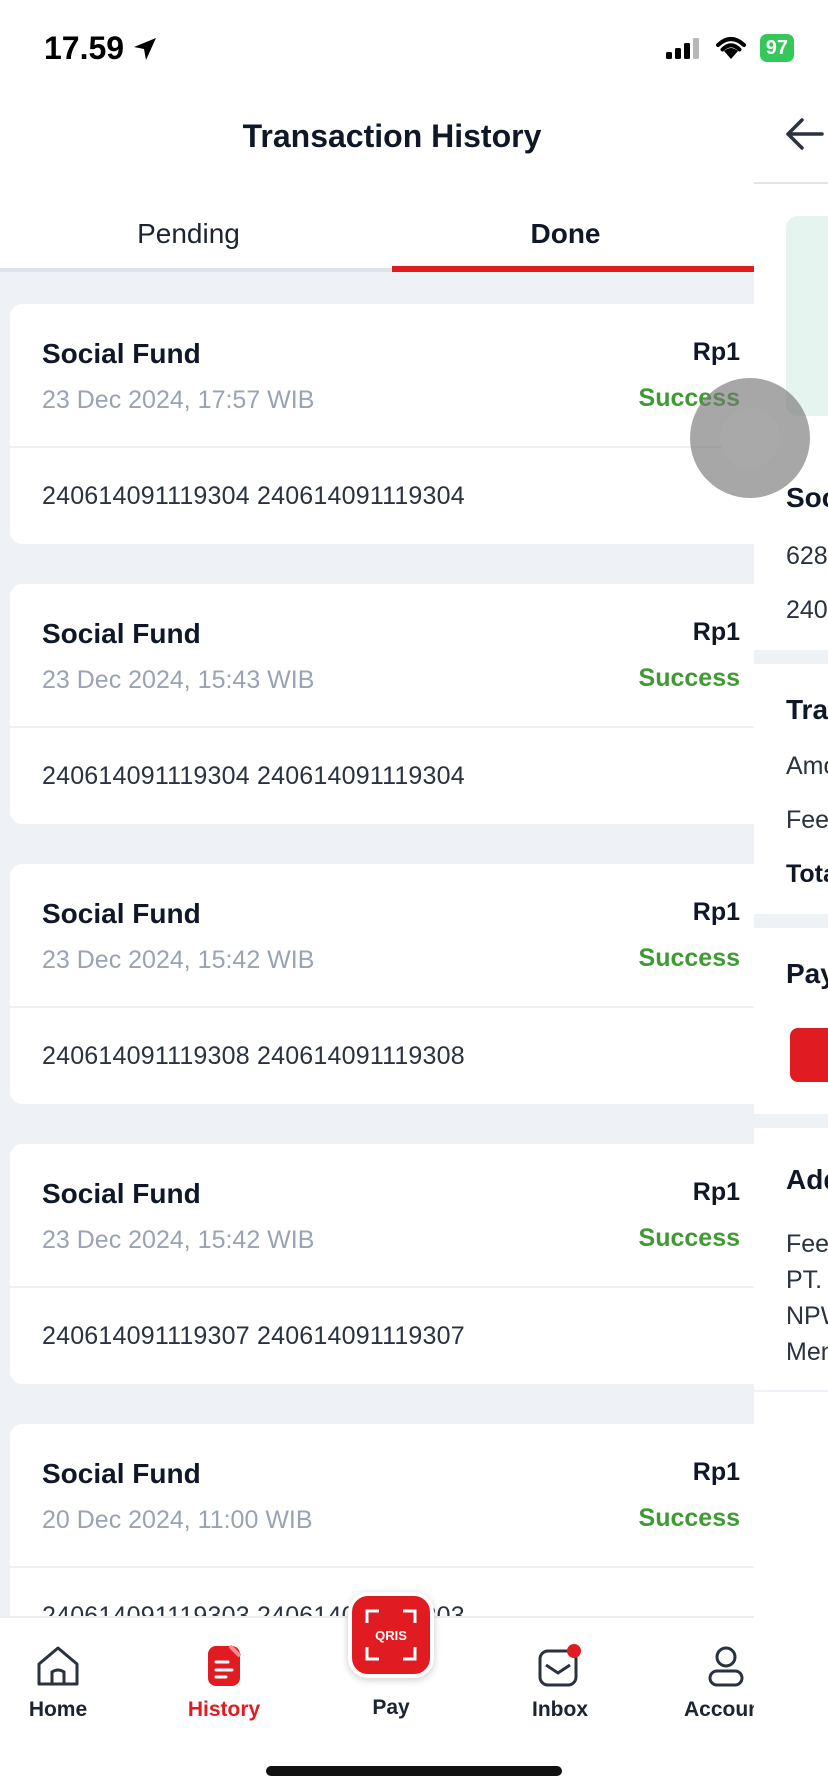 The height and width of the screenshot is (1792, 828). Describe the element at coordinates (188, 234) in the screenshot. I see `tab-pending: Pending` at that location.